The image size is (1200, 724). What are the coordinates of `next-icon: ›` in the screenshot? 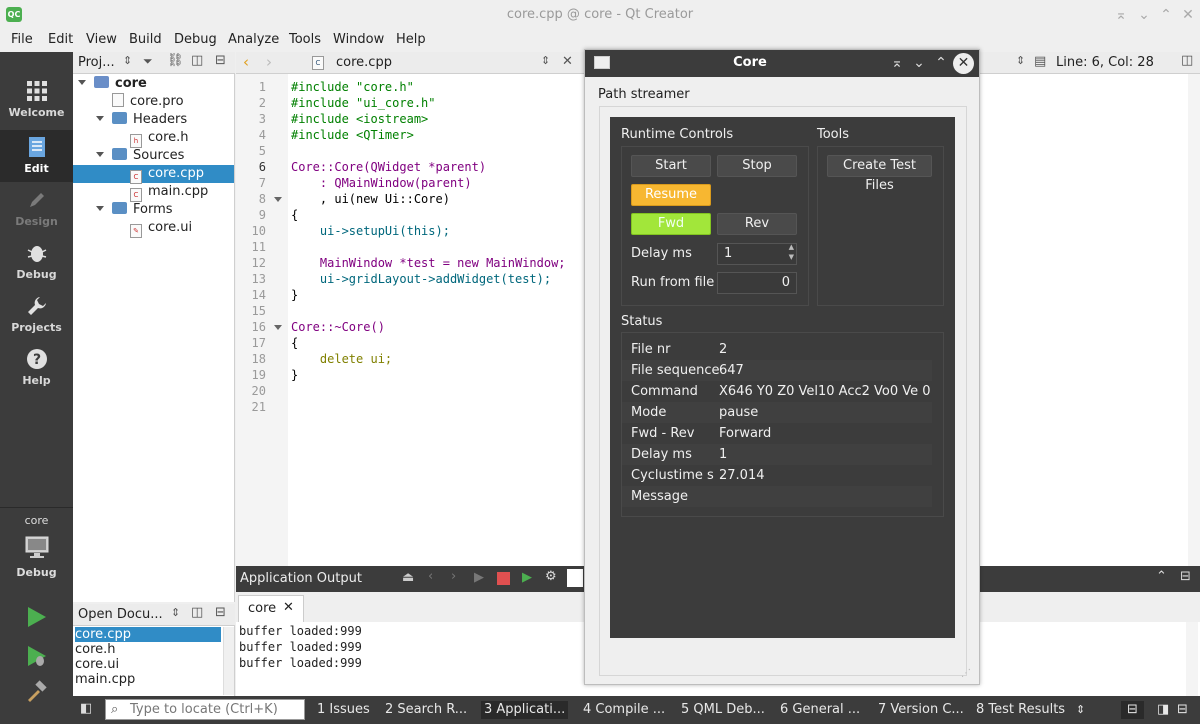 It's located at (453, 576).